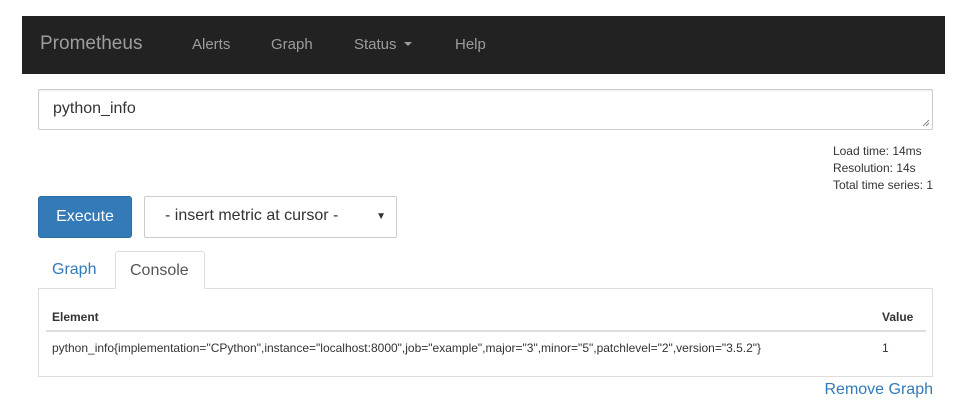 This screenshot has width=956, height=411. What do you see at coordinates (381, 216) in the screenshot?
I see `dropdown-arrow-icon: ▼` at bounding box center [381, 216].